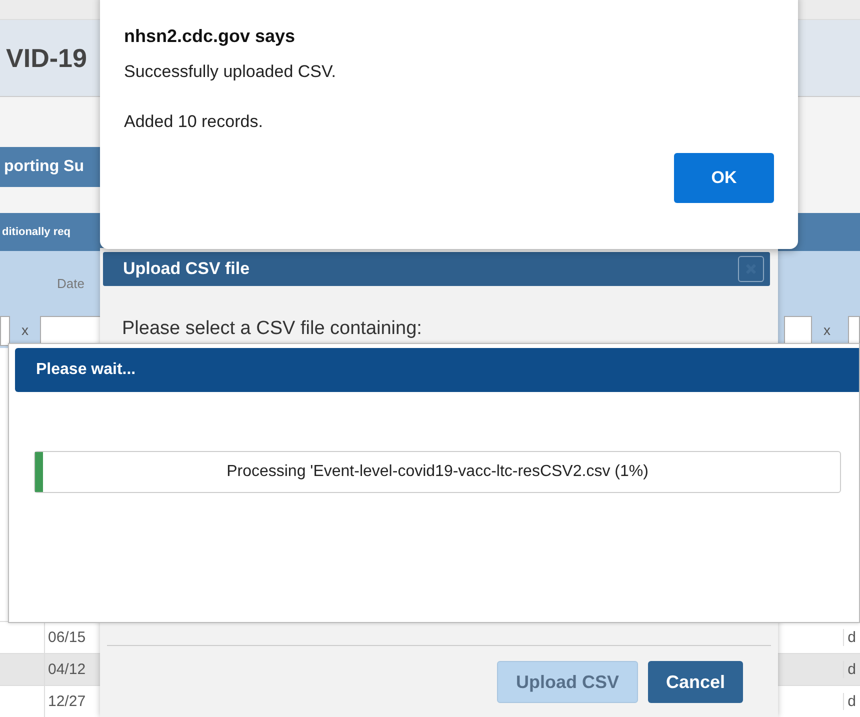  Describe the element at coordinates (186, 269) in the screenshot. I see `dialog-title: Upload CSV file` at that location.